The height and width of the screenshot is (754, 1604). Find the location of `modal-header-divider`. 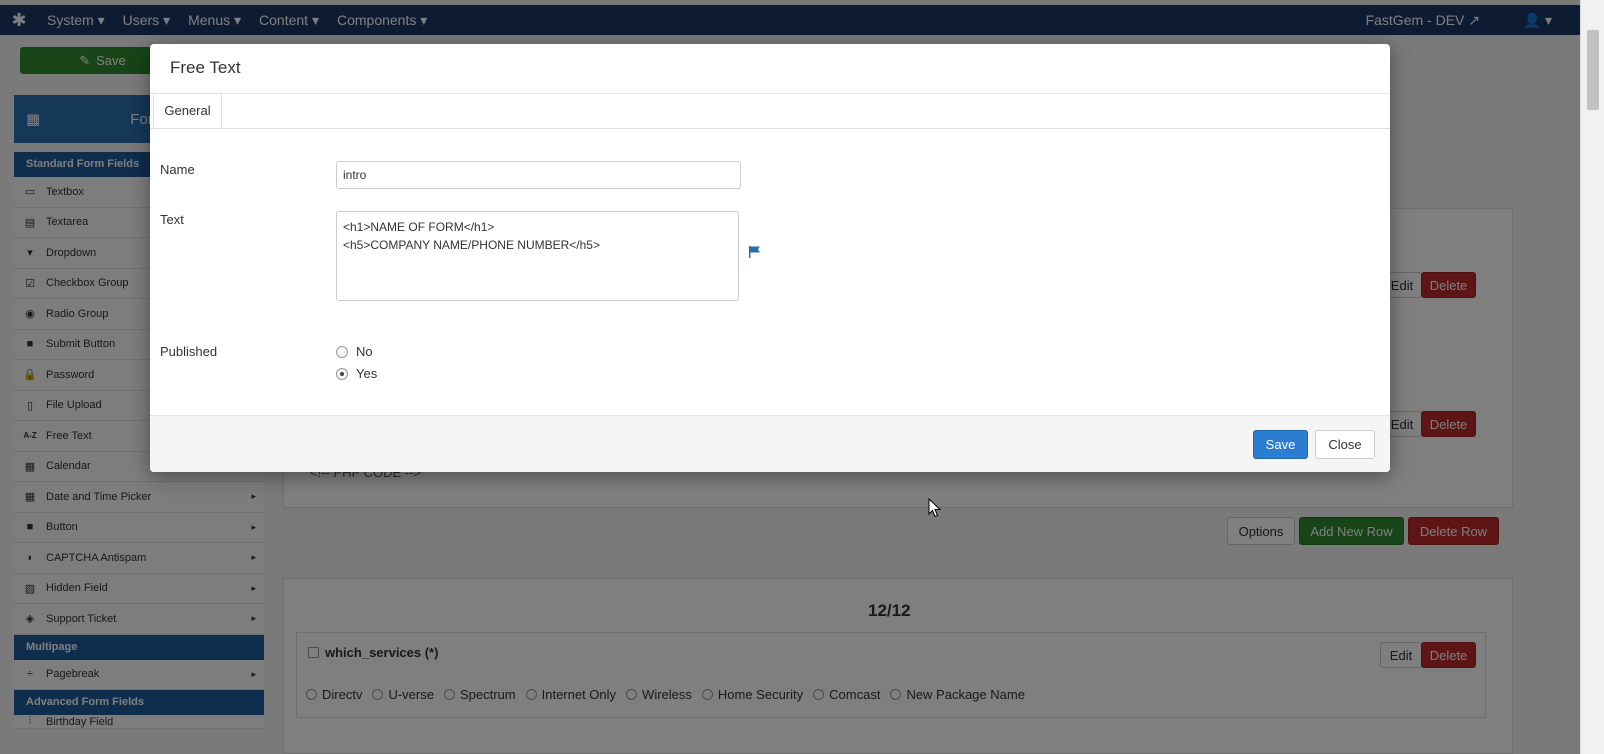

modal-header-divider is located at coordinates (770, 93).